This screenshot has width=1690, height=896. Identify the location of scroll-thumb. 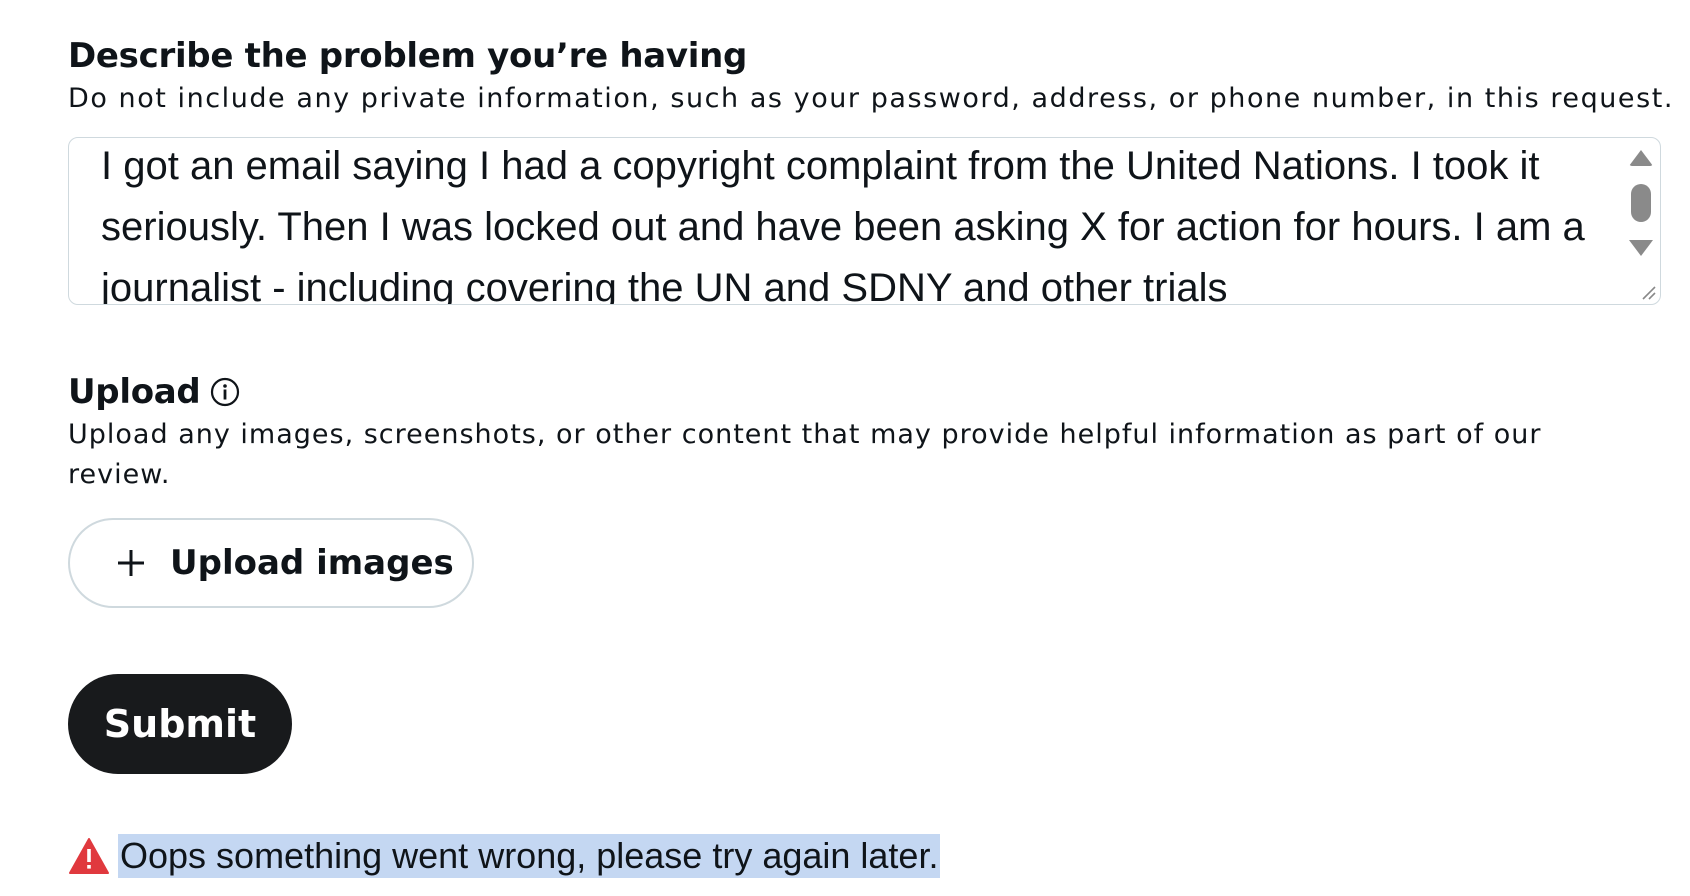
(1641, 203).